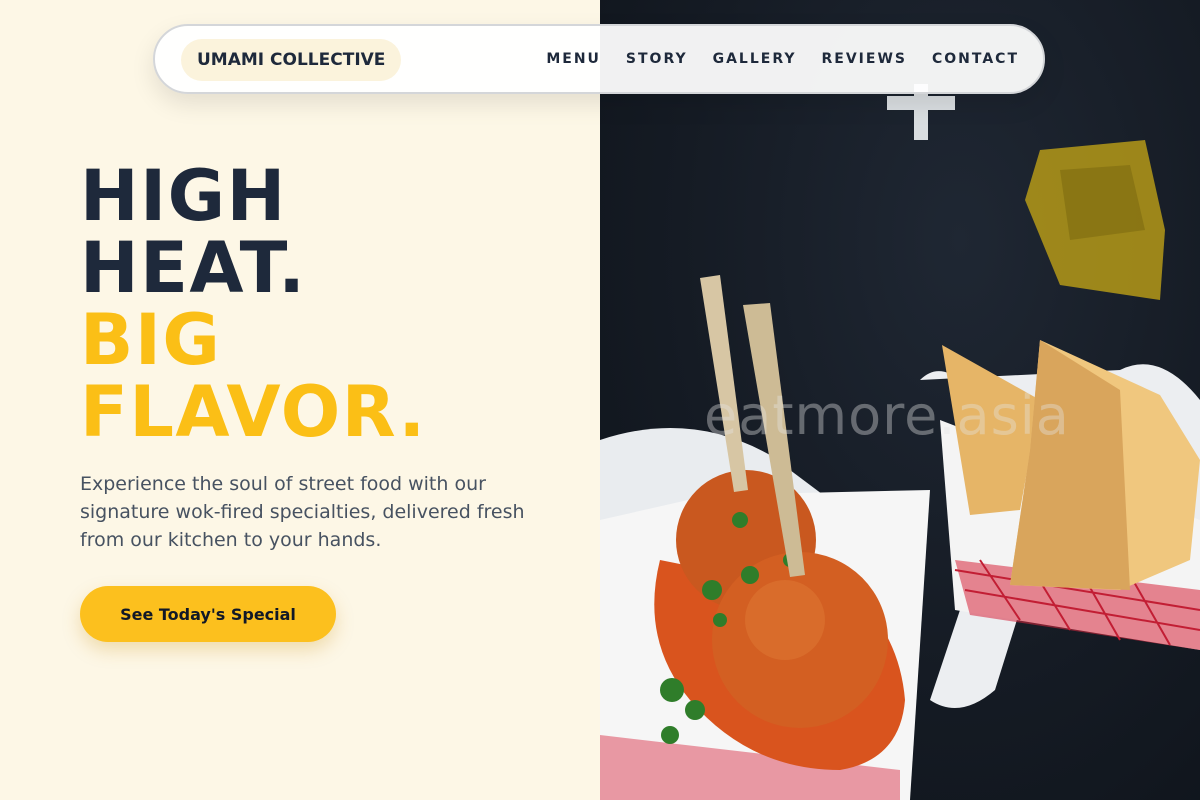 Image resolution: width=1200 pixels, height=800 pixels. Describe the element at coordinates (291, 60) in the screenshot. I see `brand-logo: UMAMI COLLECTIVE` at that location.